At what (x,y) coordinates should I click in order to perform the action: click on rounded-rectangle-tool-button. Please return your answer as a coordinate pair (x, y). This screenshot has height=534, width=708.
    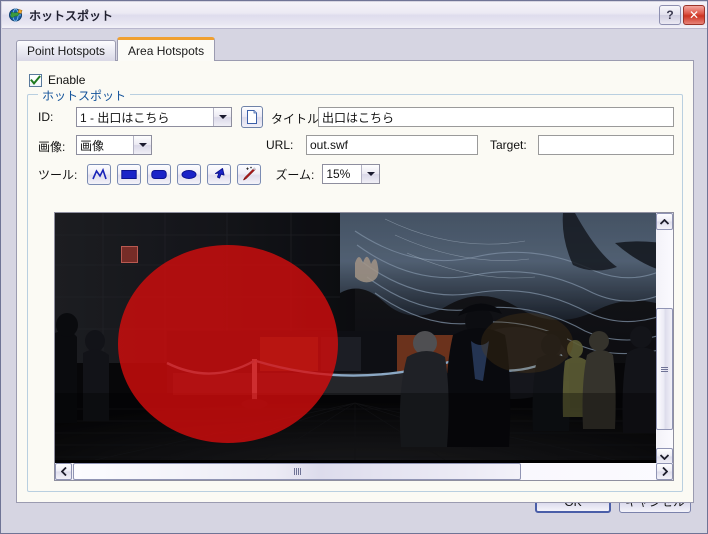
    Looking at the image, I should click on (159, 174).